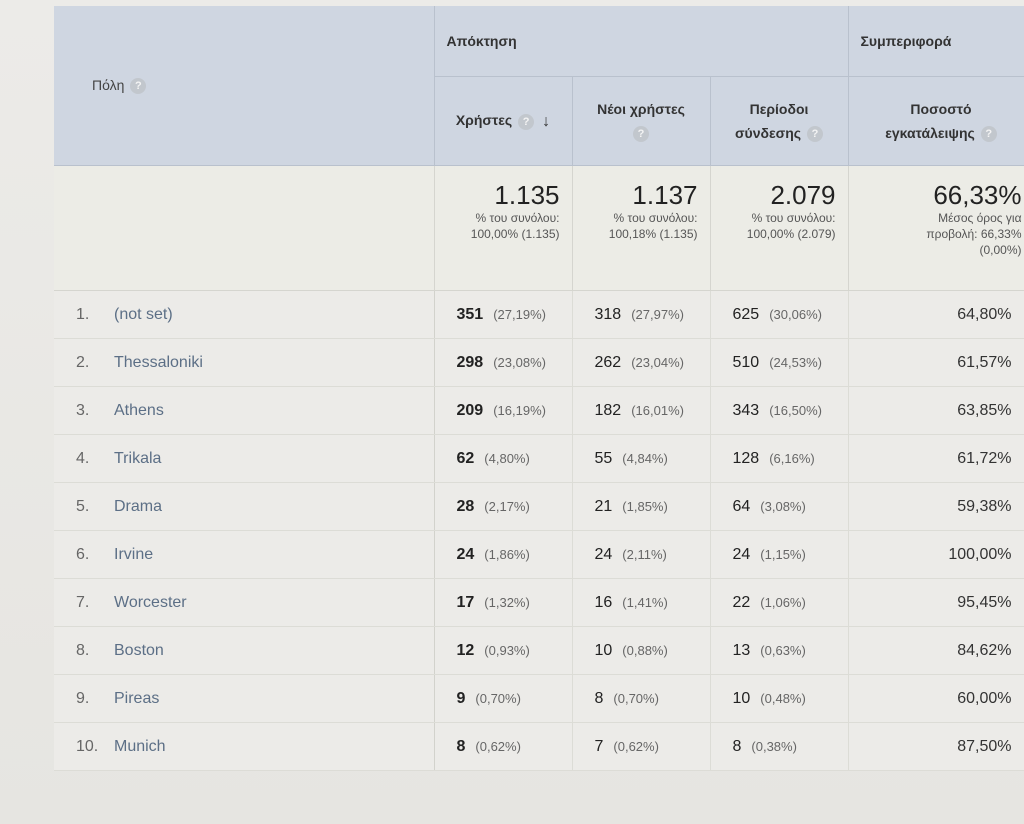 The image size is (1024, 824). What do you see at coordinates (779, 506) in the screenshot?
I see `sessions-cell: 64 (3,08%)` at bounding box center [779, 506].